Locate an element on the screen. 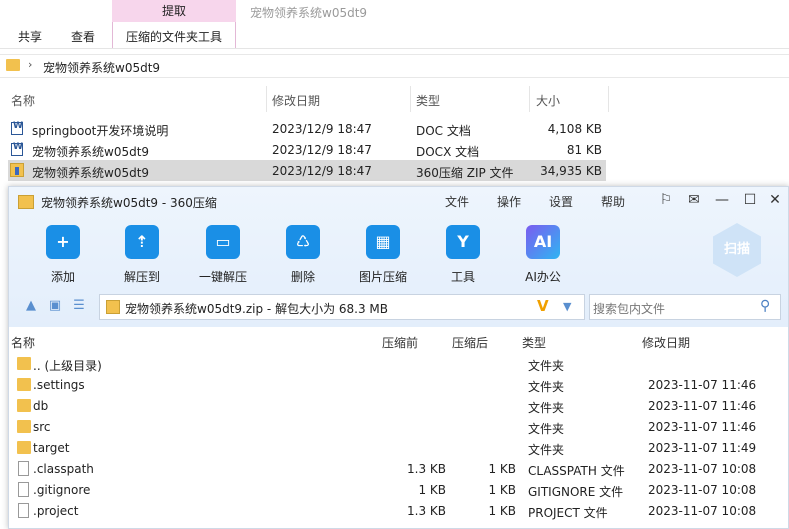  ai-office-label: AI办公 is located at coordinates (543, 277).